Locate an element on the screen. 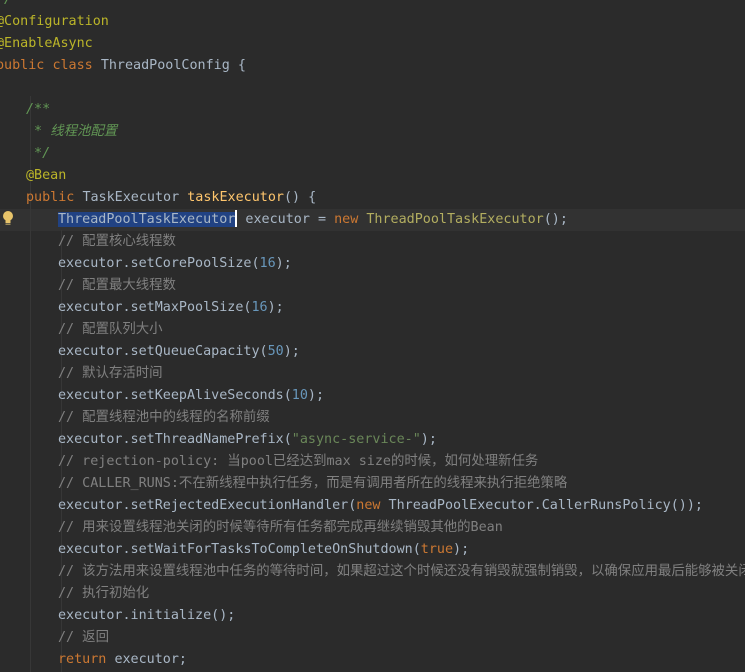 Image resolution: width=745 pixels, height=672 pixels. lightbulb-icon is located at coordinates (8, 219).